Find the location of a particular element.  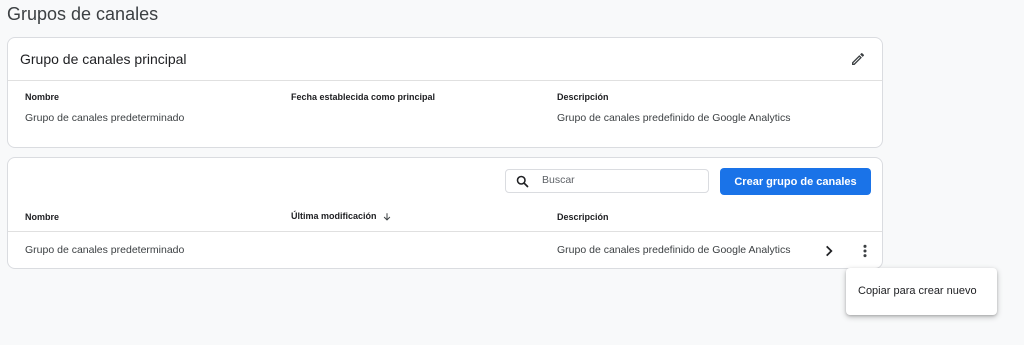

table-header: Nombre Última modificación Descripción is located at coordinates (445, 218).